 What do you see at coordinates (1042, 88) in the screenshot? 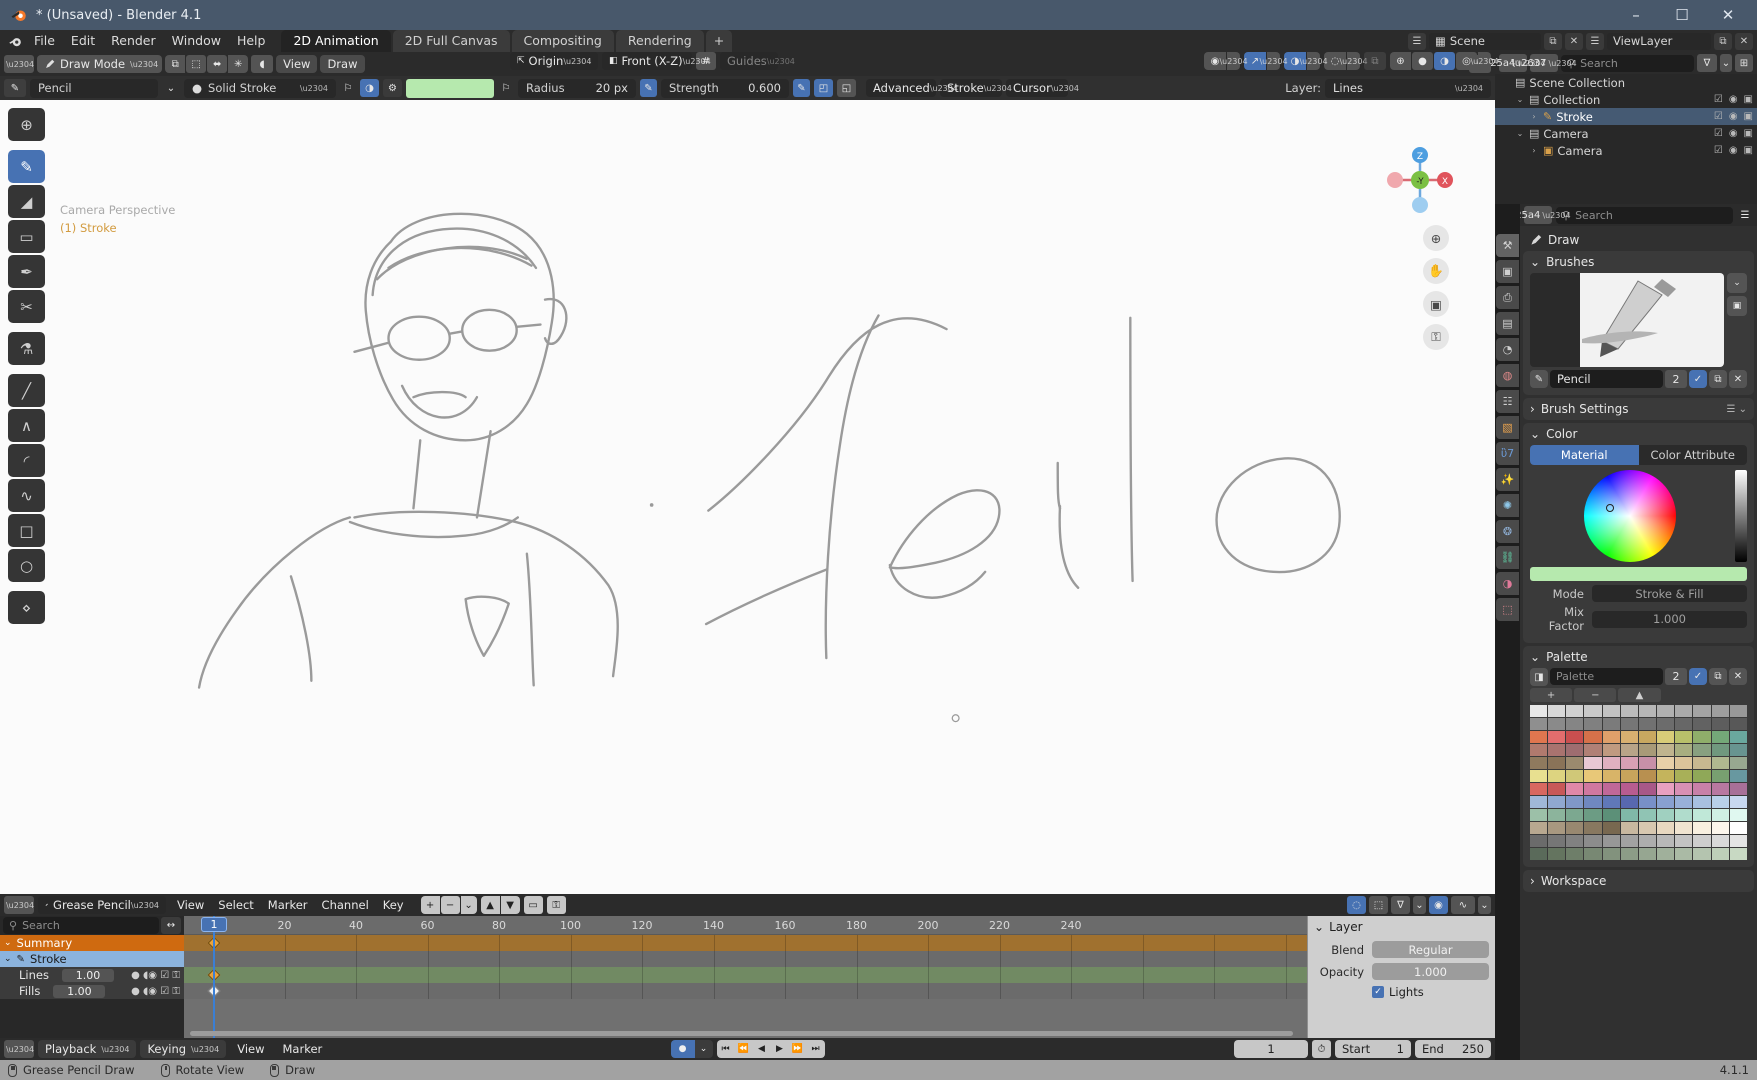
I see `cursor-popover: Cursor \u2304` at bounding box center [1042, 88].